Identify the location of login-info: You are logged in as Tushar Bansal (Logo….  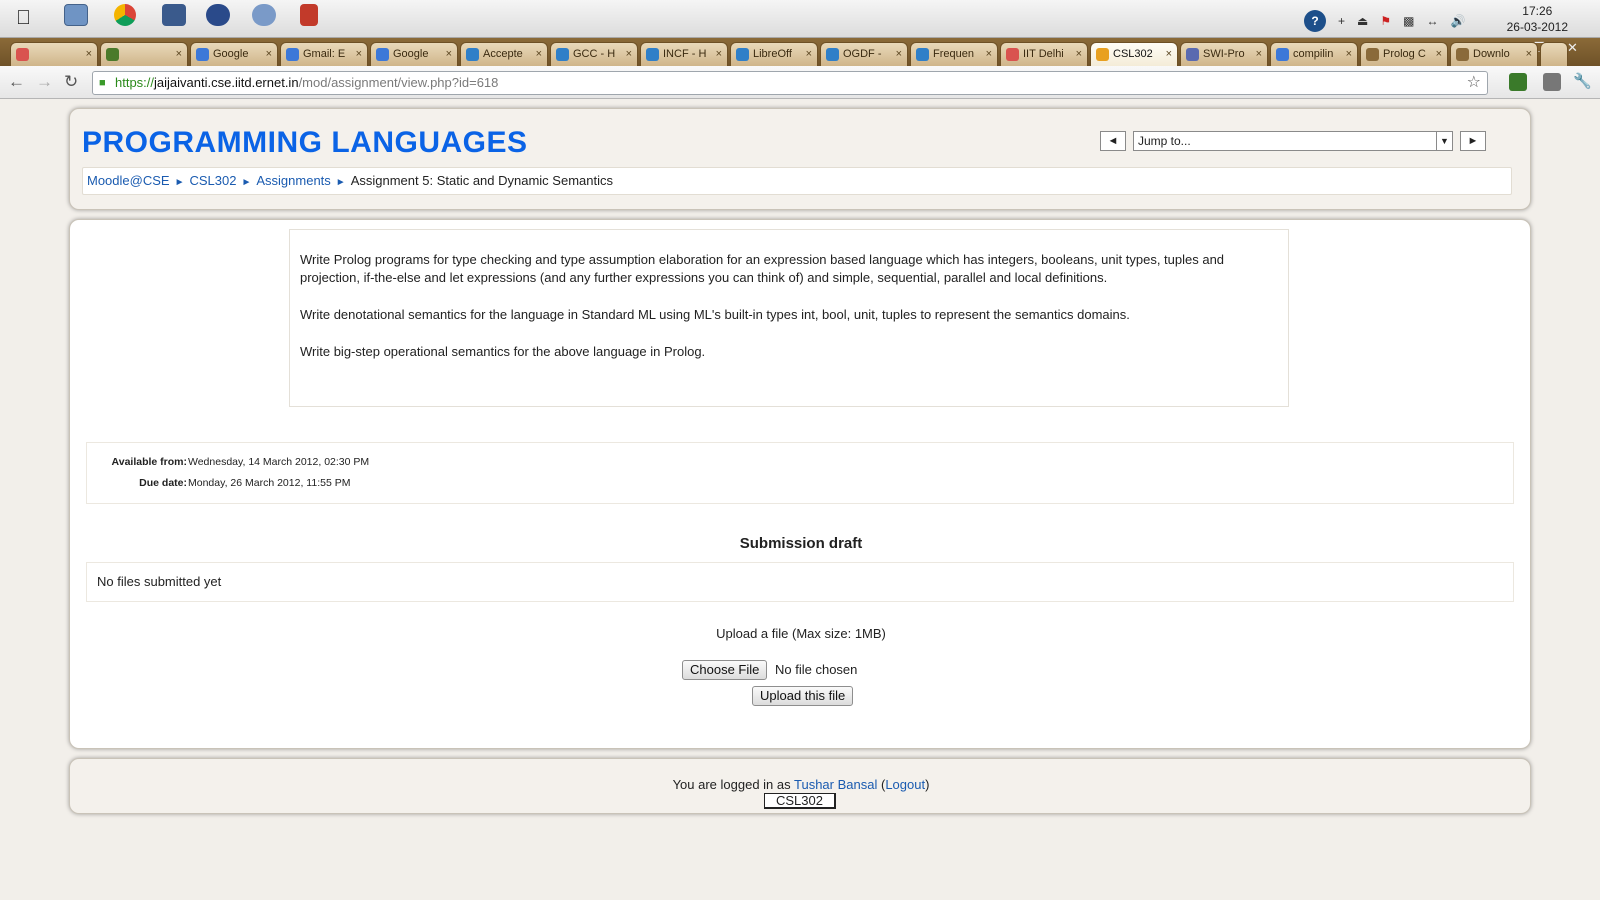
(801, 784).